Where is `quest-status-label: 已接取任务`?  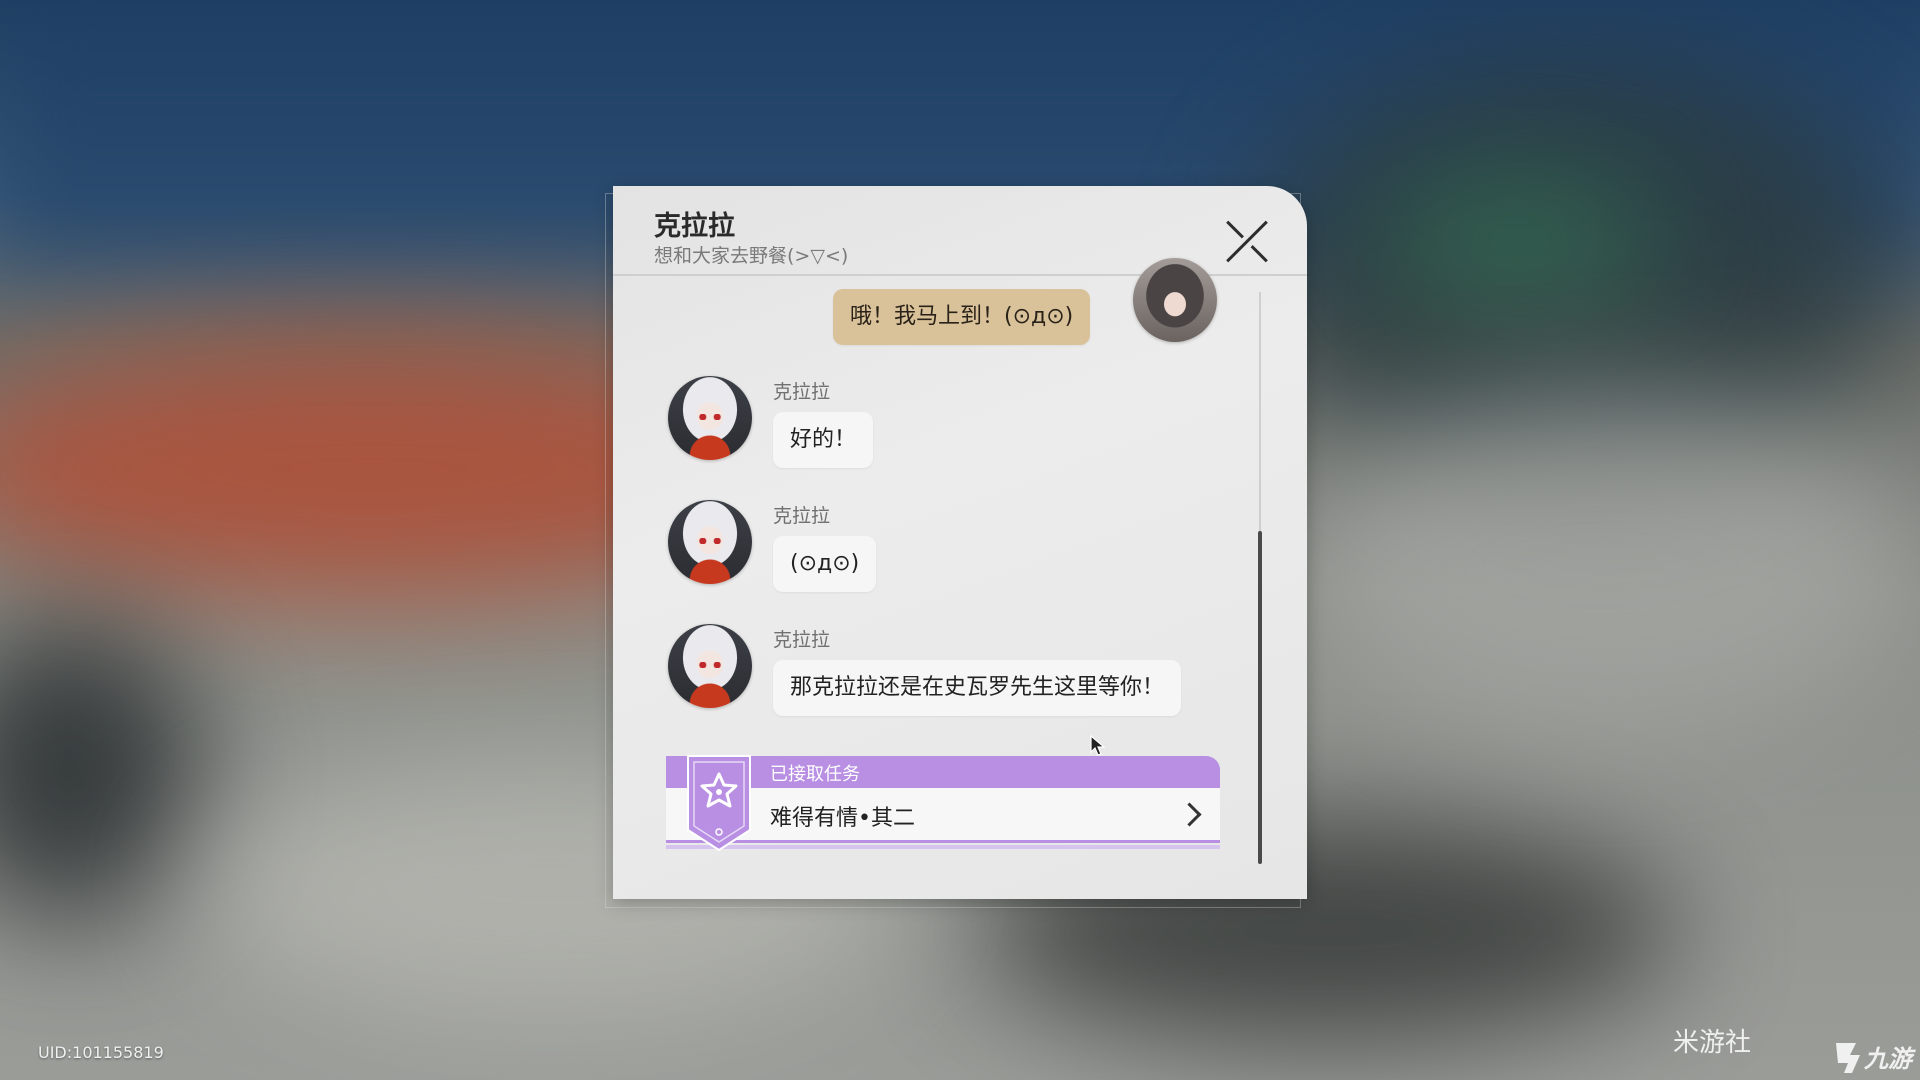 quest-status-label: 已接取任务 is located at coordinates (815, 774).